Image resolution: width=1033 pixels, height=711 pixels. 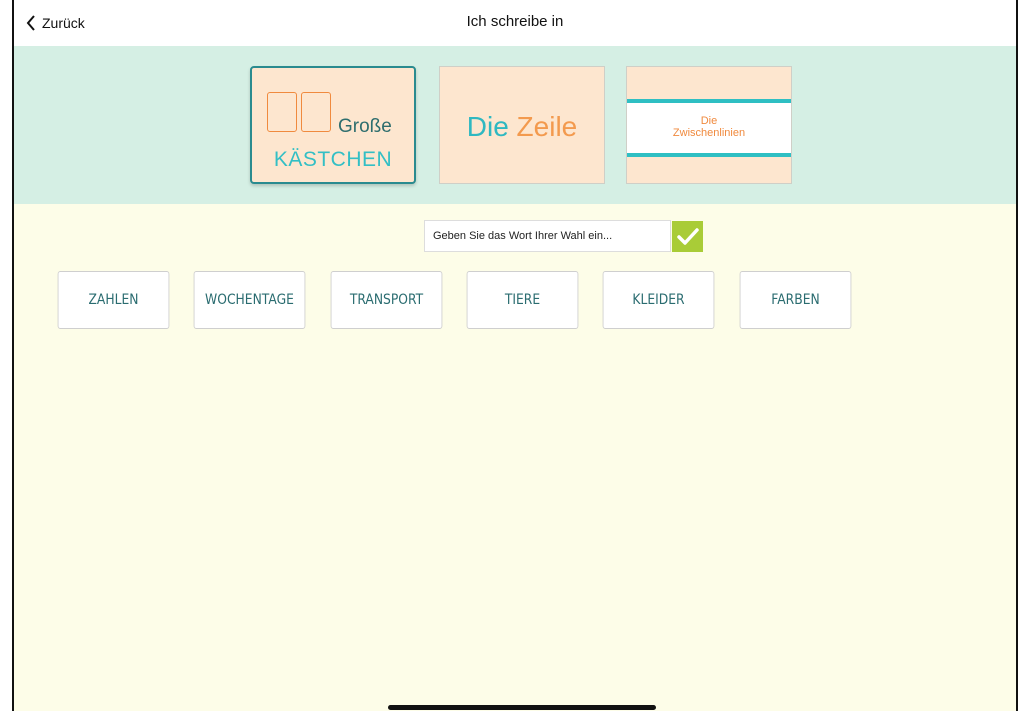 What do you see at coordinates (522, 300) in the screenshot?
I see `category-tiere: TIERE` at bounding box center [522, 300].